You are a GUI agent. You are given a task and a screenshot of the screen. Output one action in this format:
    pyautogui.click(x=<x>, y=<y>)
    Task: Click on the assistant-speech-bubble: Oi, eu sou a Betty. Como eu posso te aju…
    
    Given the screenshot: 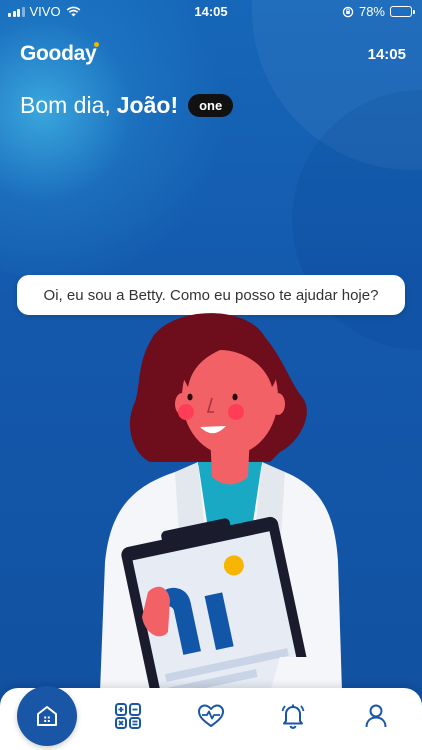 What is the action you would take?
    pyautogui.click(x=211, y=295)
    